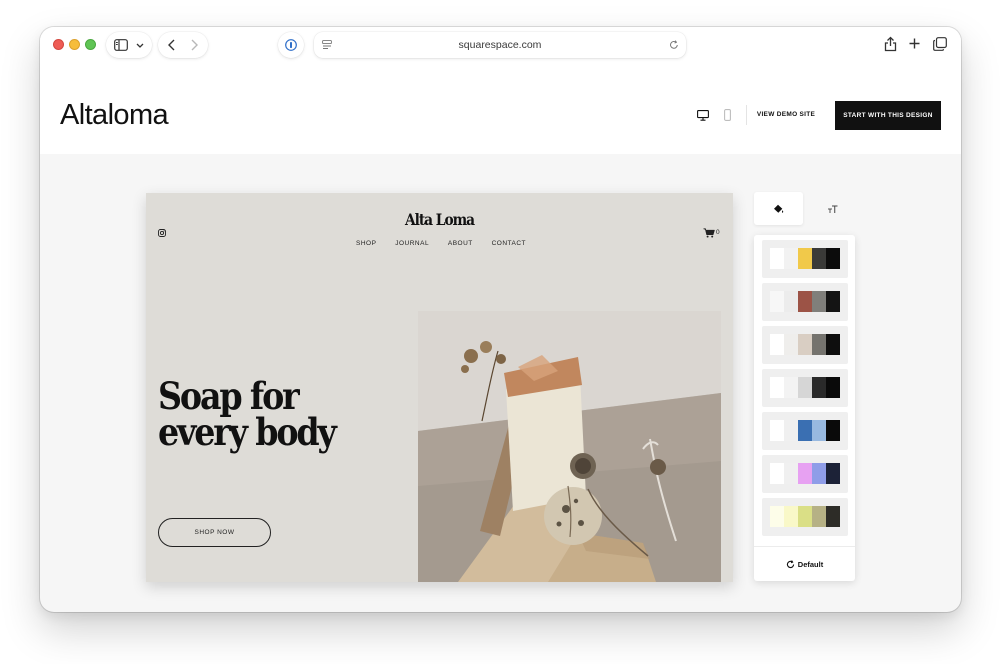  Describe the element at coordinates (888, 115) in the screenshot. I see `start-with-this-design-button: START WITH THIS DESIGN` at that location.